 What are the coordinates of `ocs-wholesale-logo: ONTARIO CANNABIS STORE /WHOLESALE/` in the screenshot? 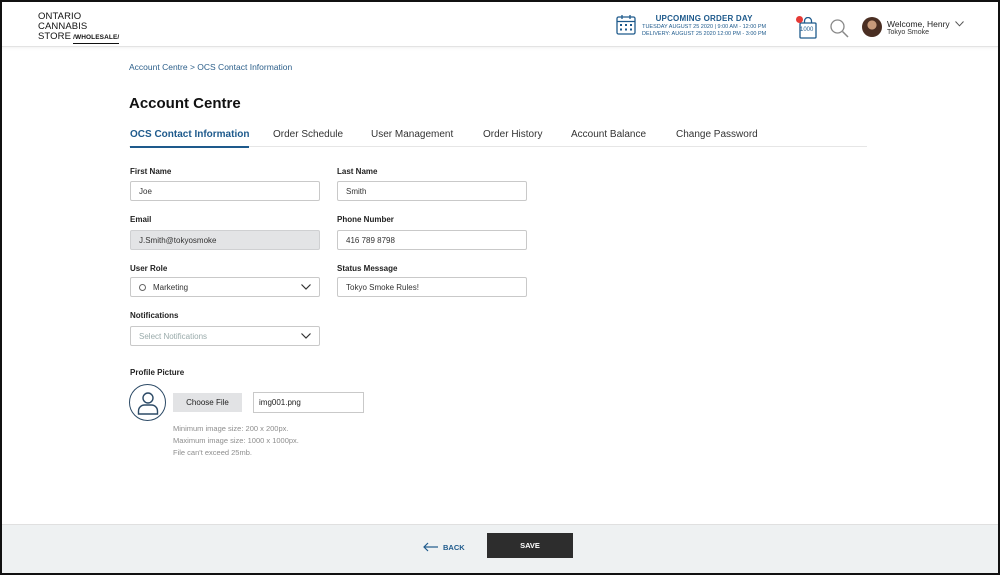 It's located at (79, 28).